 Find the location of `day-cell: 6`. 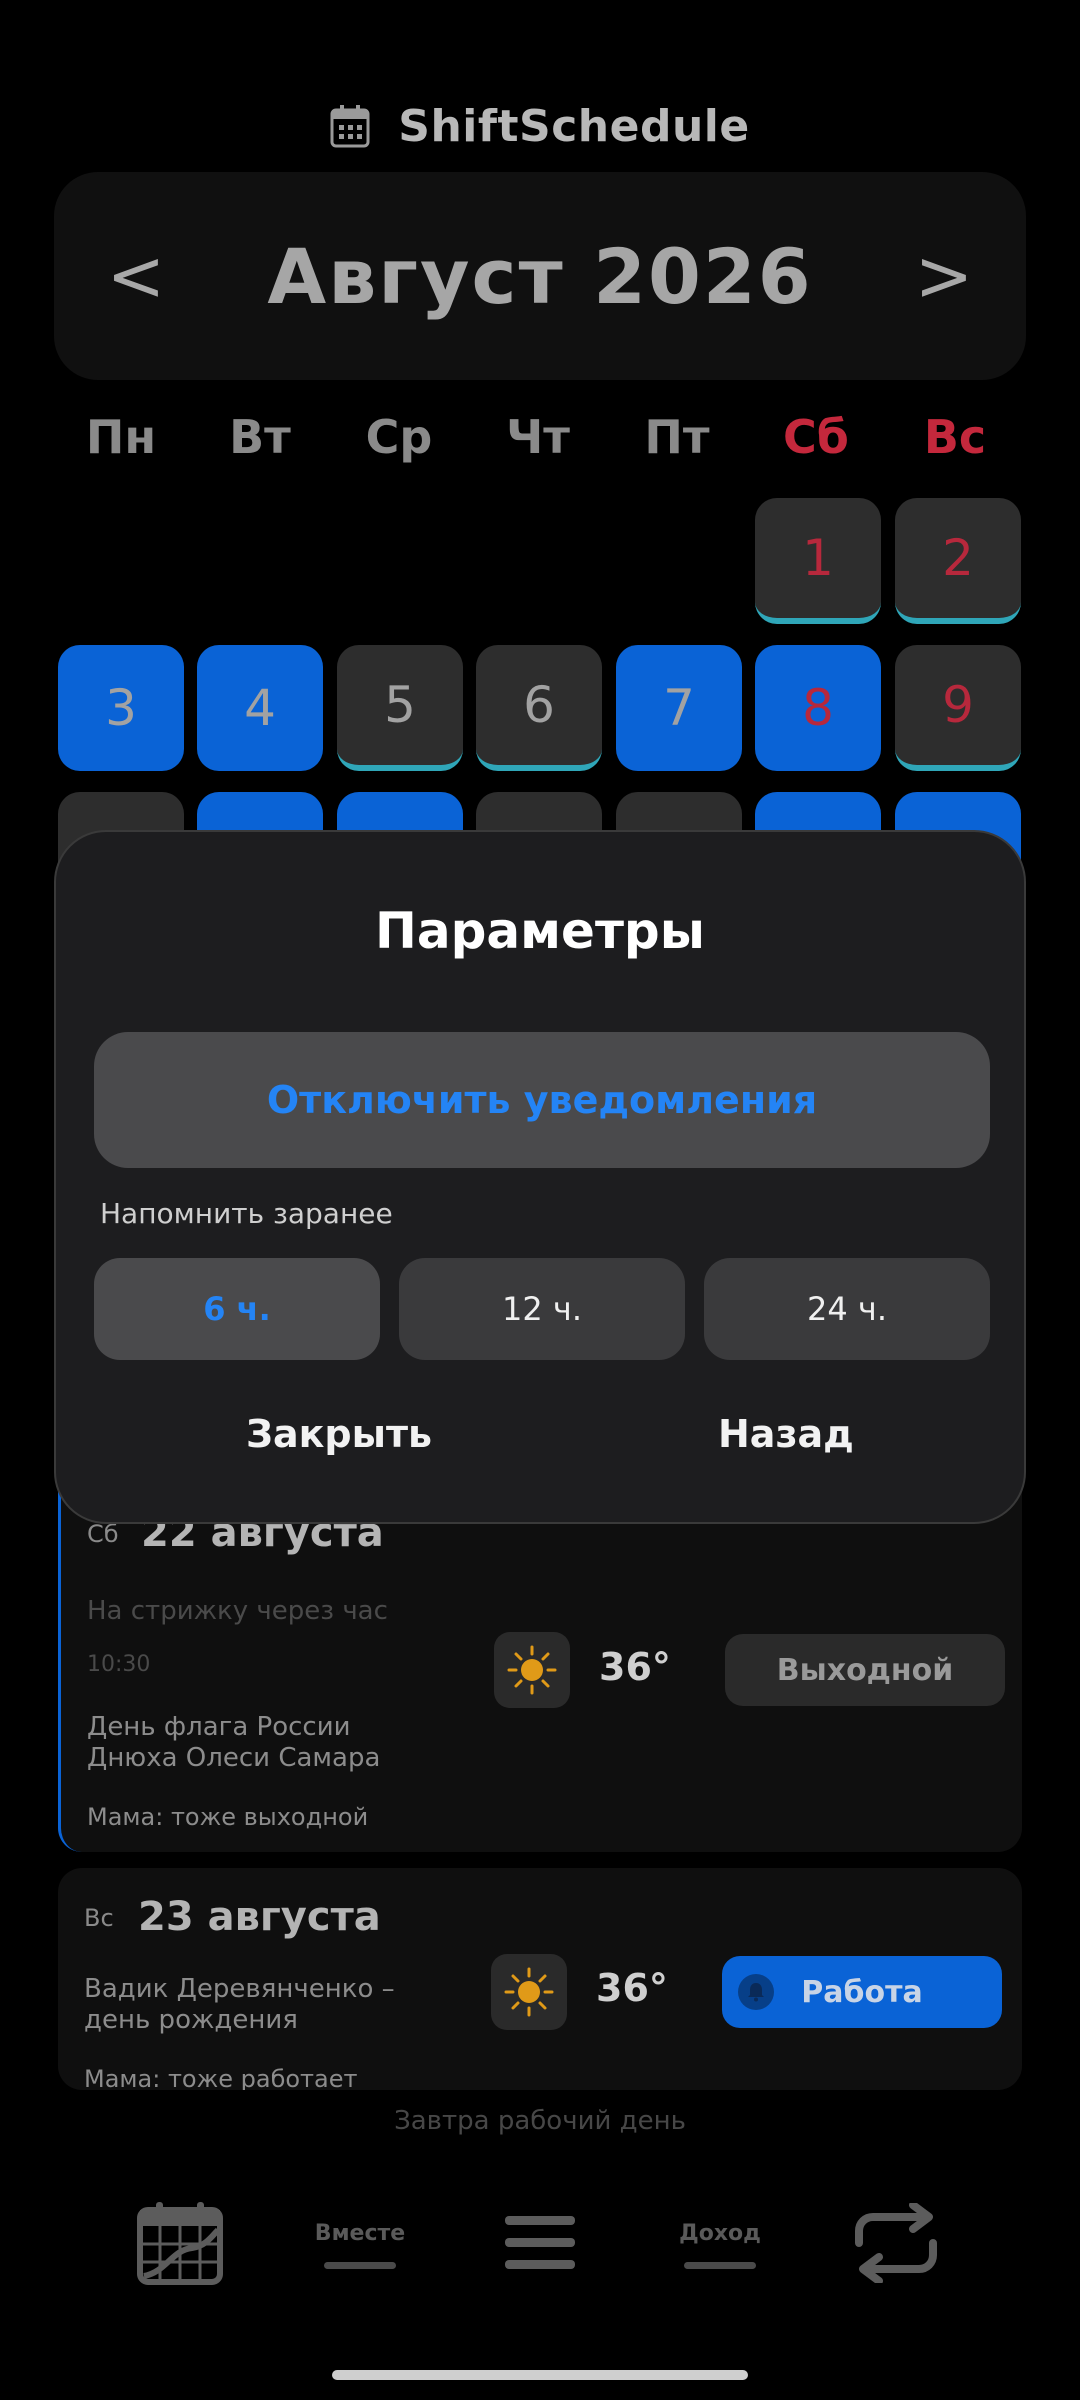

day-cell: 6 is located at coordinates (539, 708).